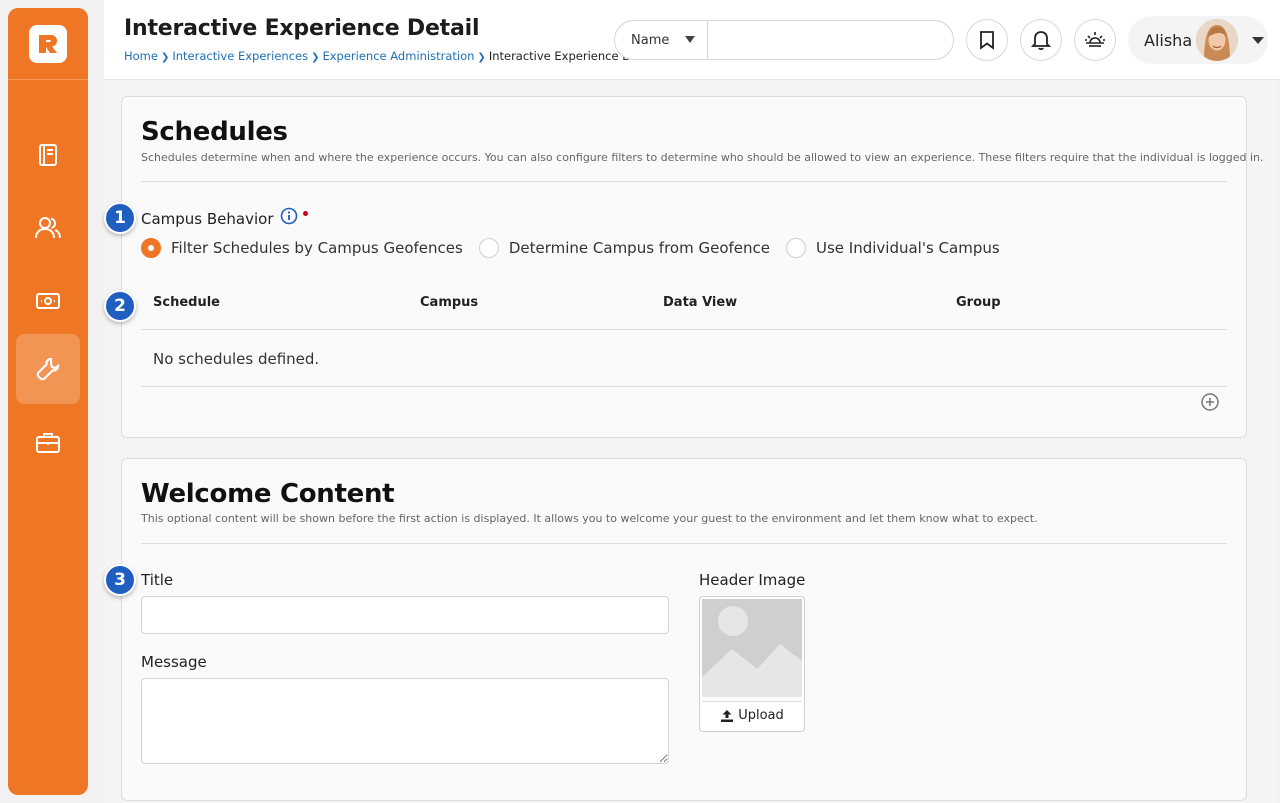 The width and height of the screenshot is (1280, 803). What do you see at coordinates (1217, 40) in the screenshot?
I see `avatar` at bounding box center [1217, 40].